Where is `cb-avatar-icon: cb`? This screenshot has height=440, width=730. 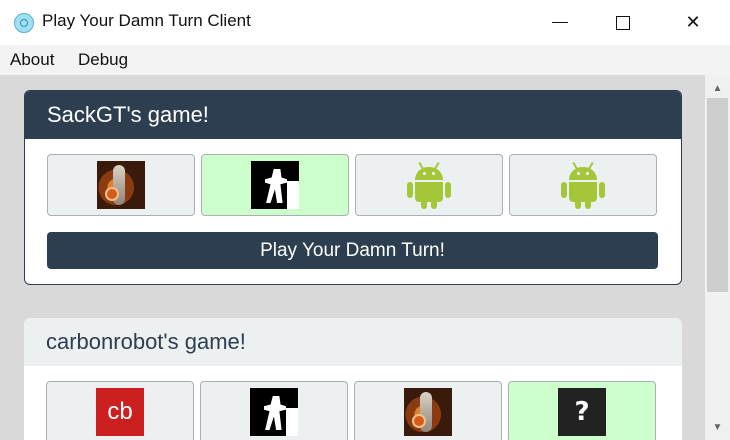 cb-avatar-icon: cb is located at coordinates (120, 412).